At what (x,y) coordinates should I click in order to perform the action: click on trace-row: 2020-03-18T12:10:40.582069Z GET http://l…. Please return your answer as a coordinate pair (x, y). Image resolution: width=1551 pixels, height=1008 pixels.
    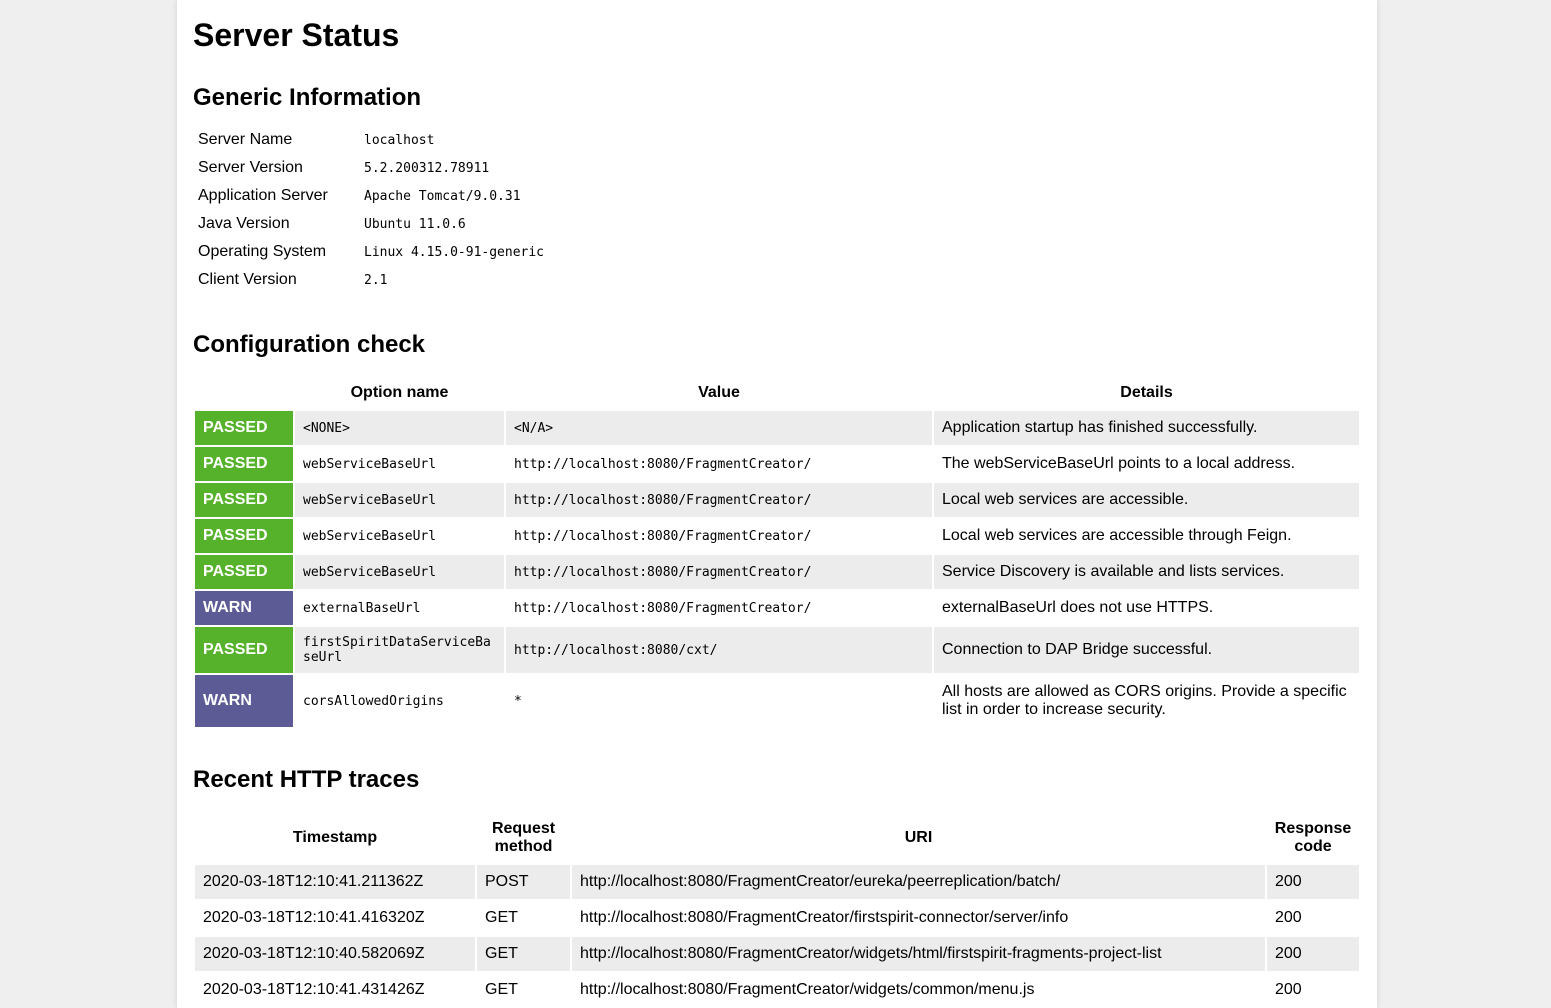
    Looking at the image, I should click on (777, 954).